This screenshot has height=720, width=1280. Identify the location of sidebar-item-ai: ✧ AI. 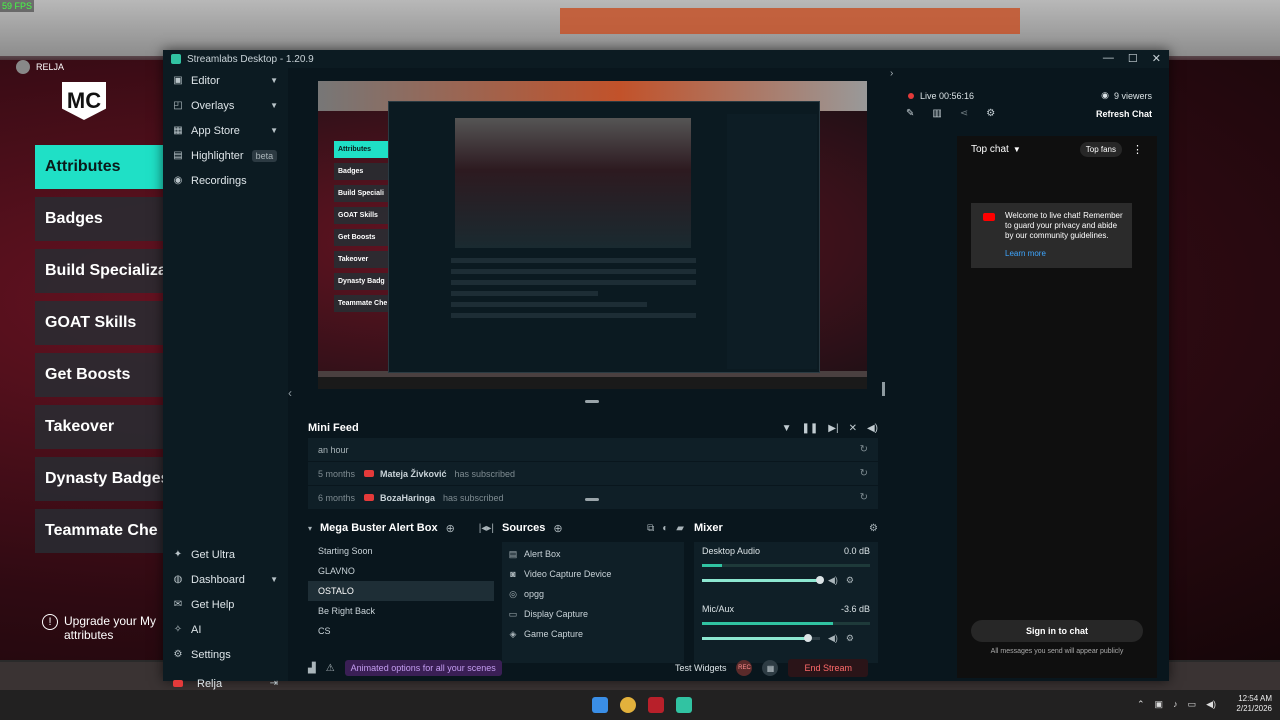
(225, 629).